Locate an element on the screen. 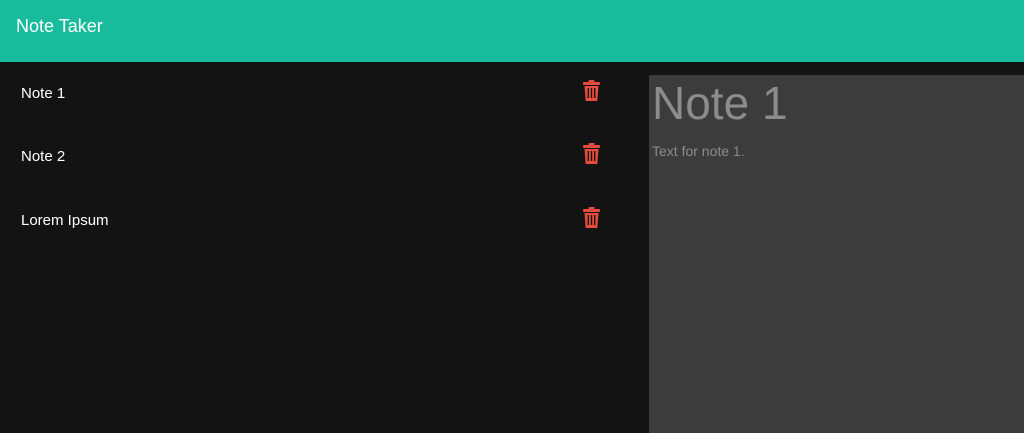  note-item-title: Note 1 is located at coordinates (43, 94).